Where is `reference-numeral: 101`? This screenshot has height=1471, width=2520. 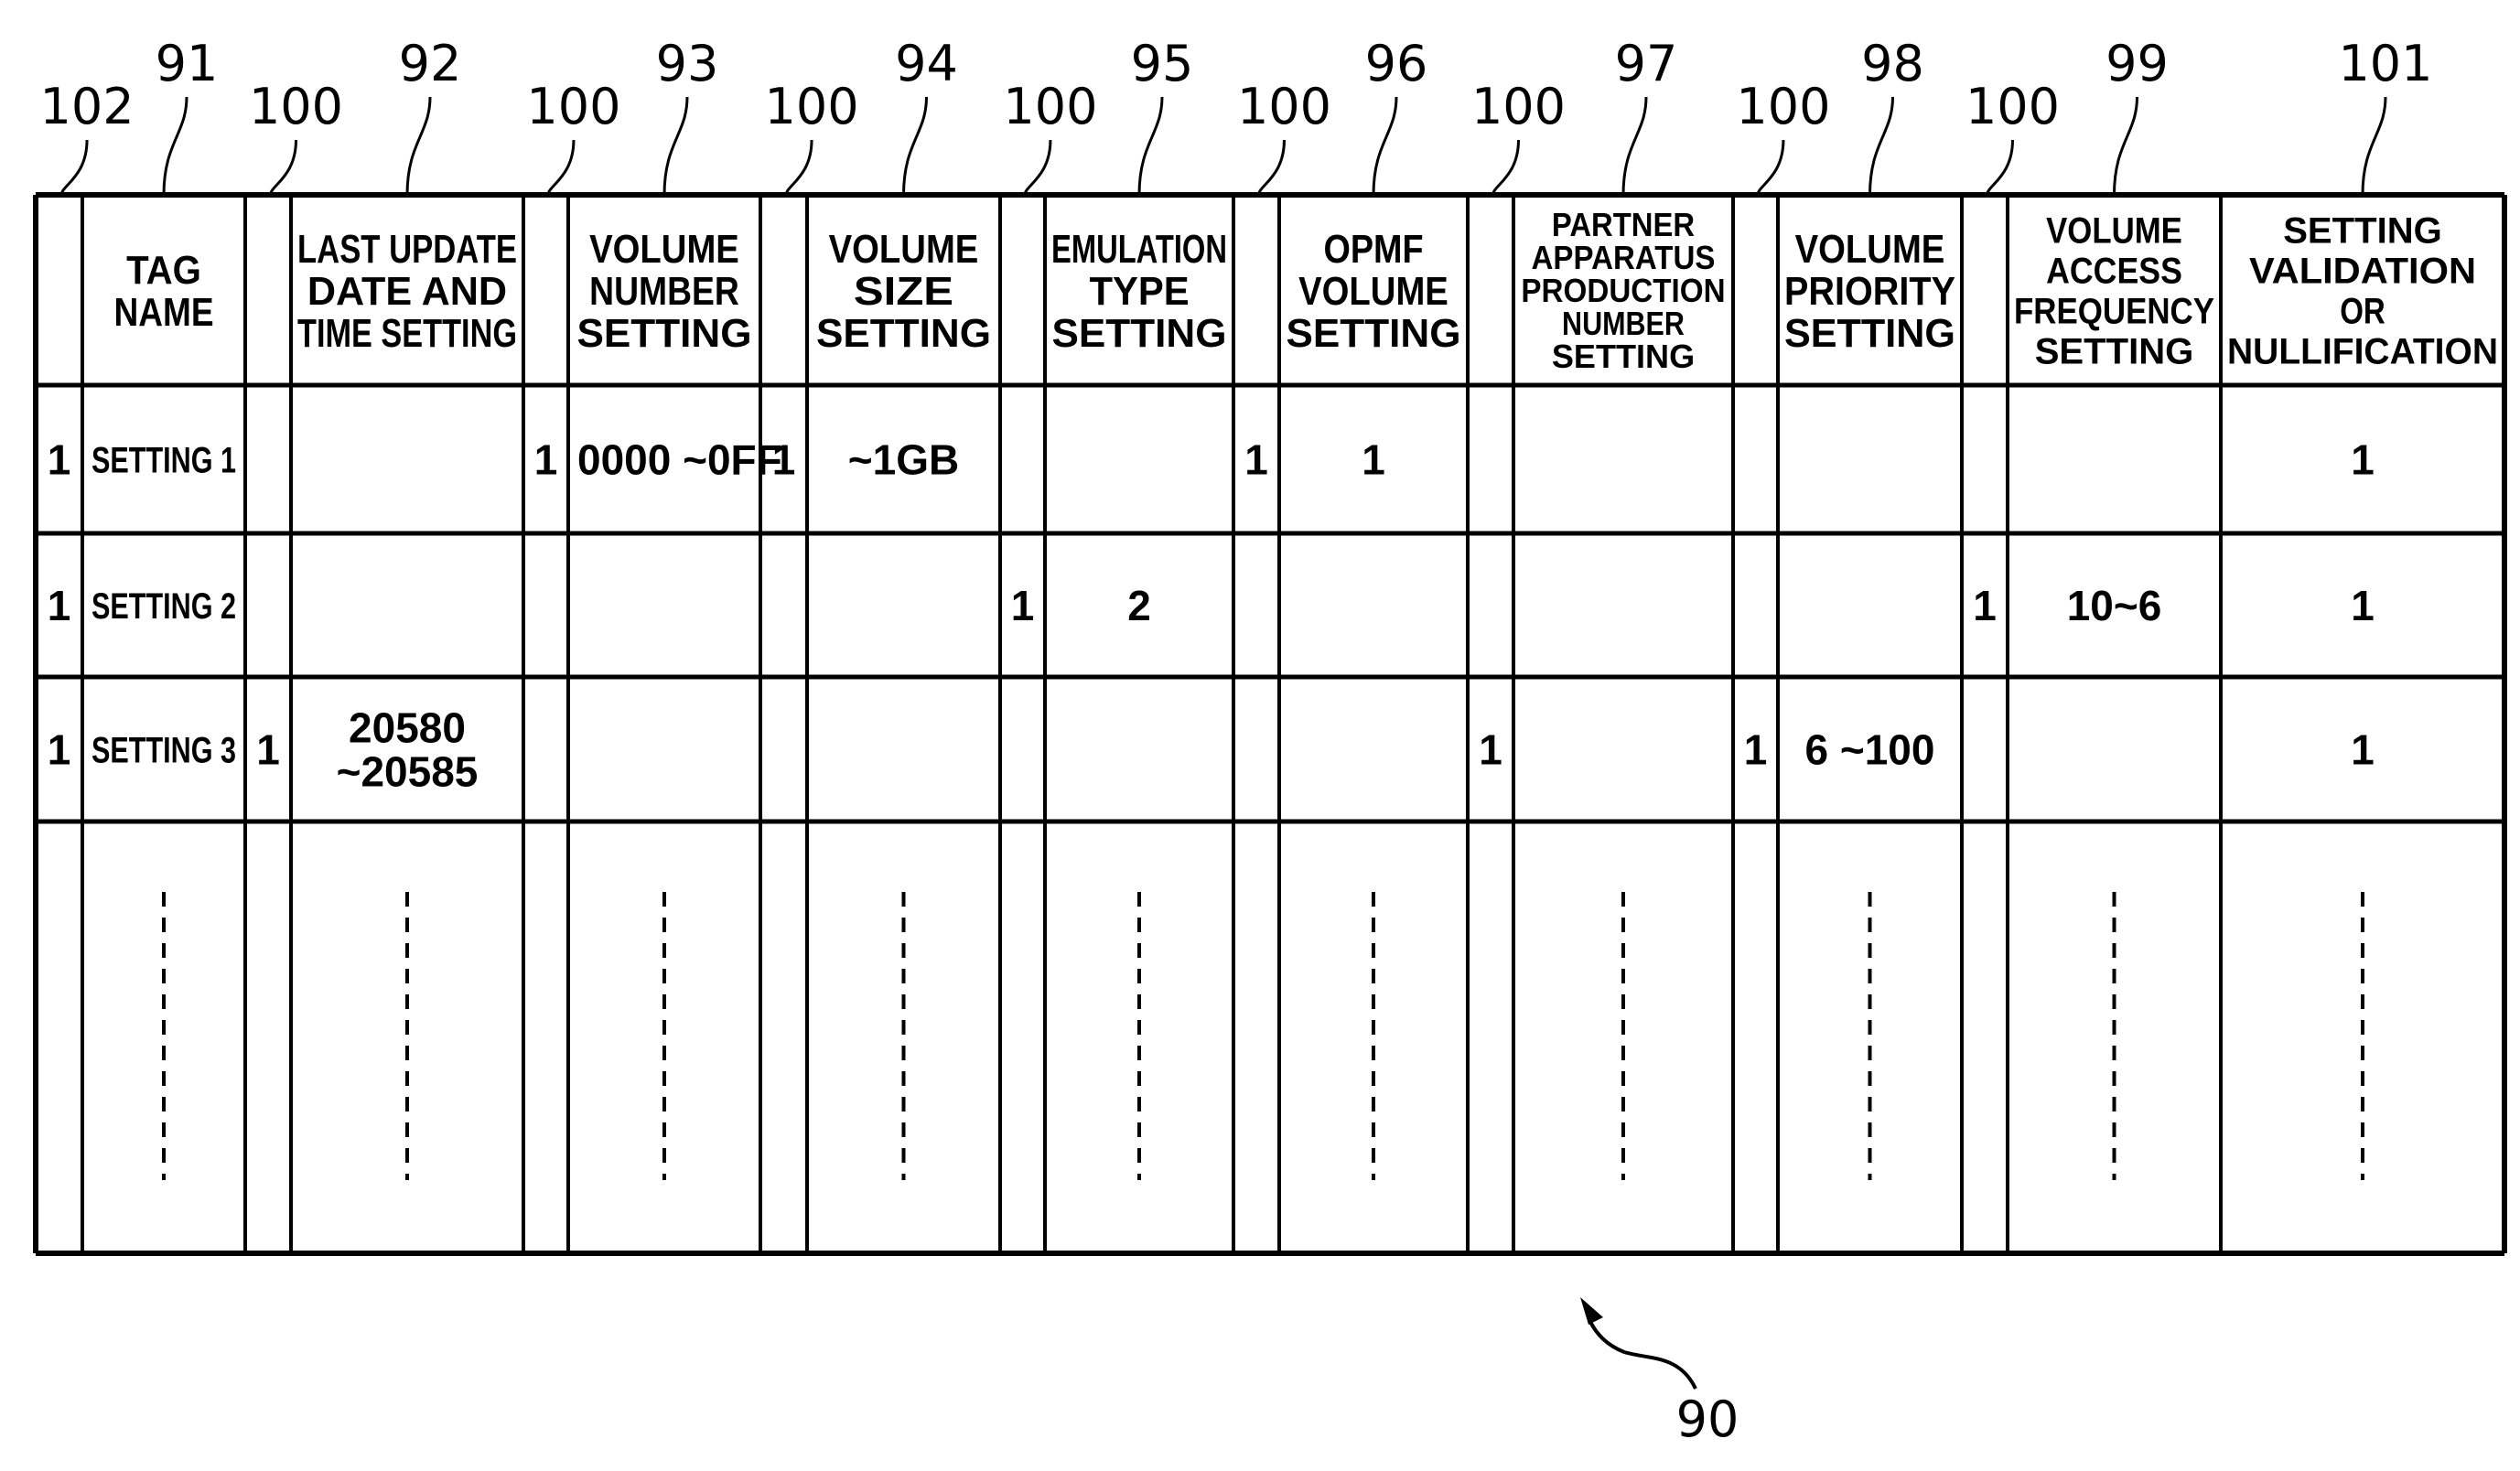
reference-numeral: 101 is located at coordinates (2385, 64).